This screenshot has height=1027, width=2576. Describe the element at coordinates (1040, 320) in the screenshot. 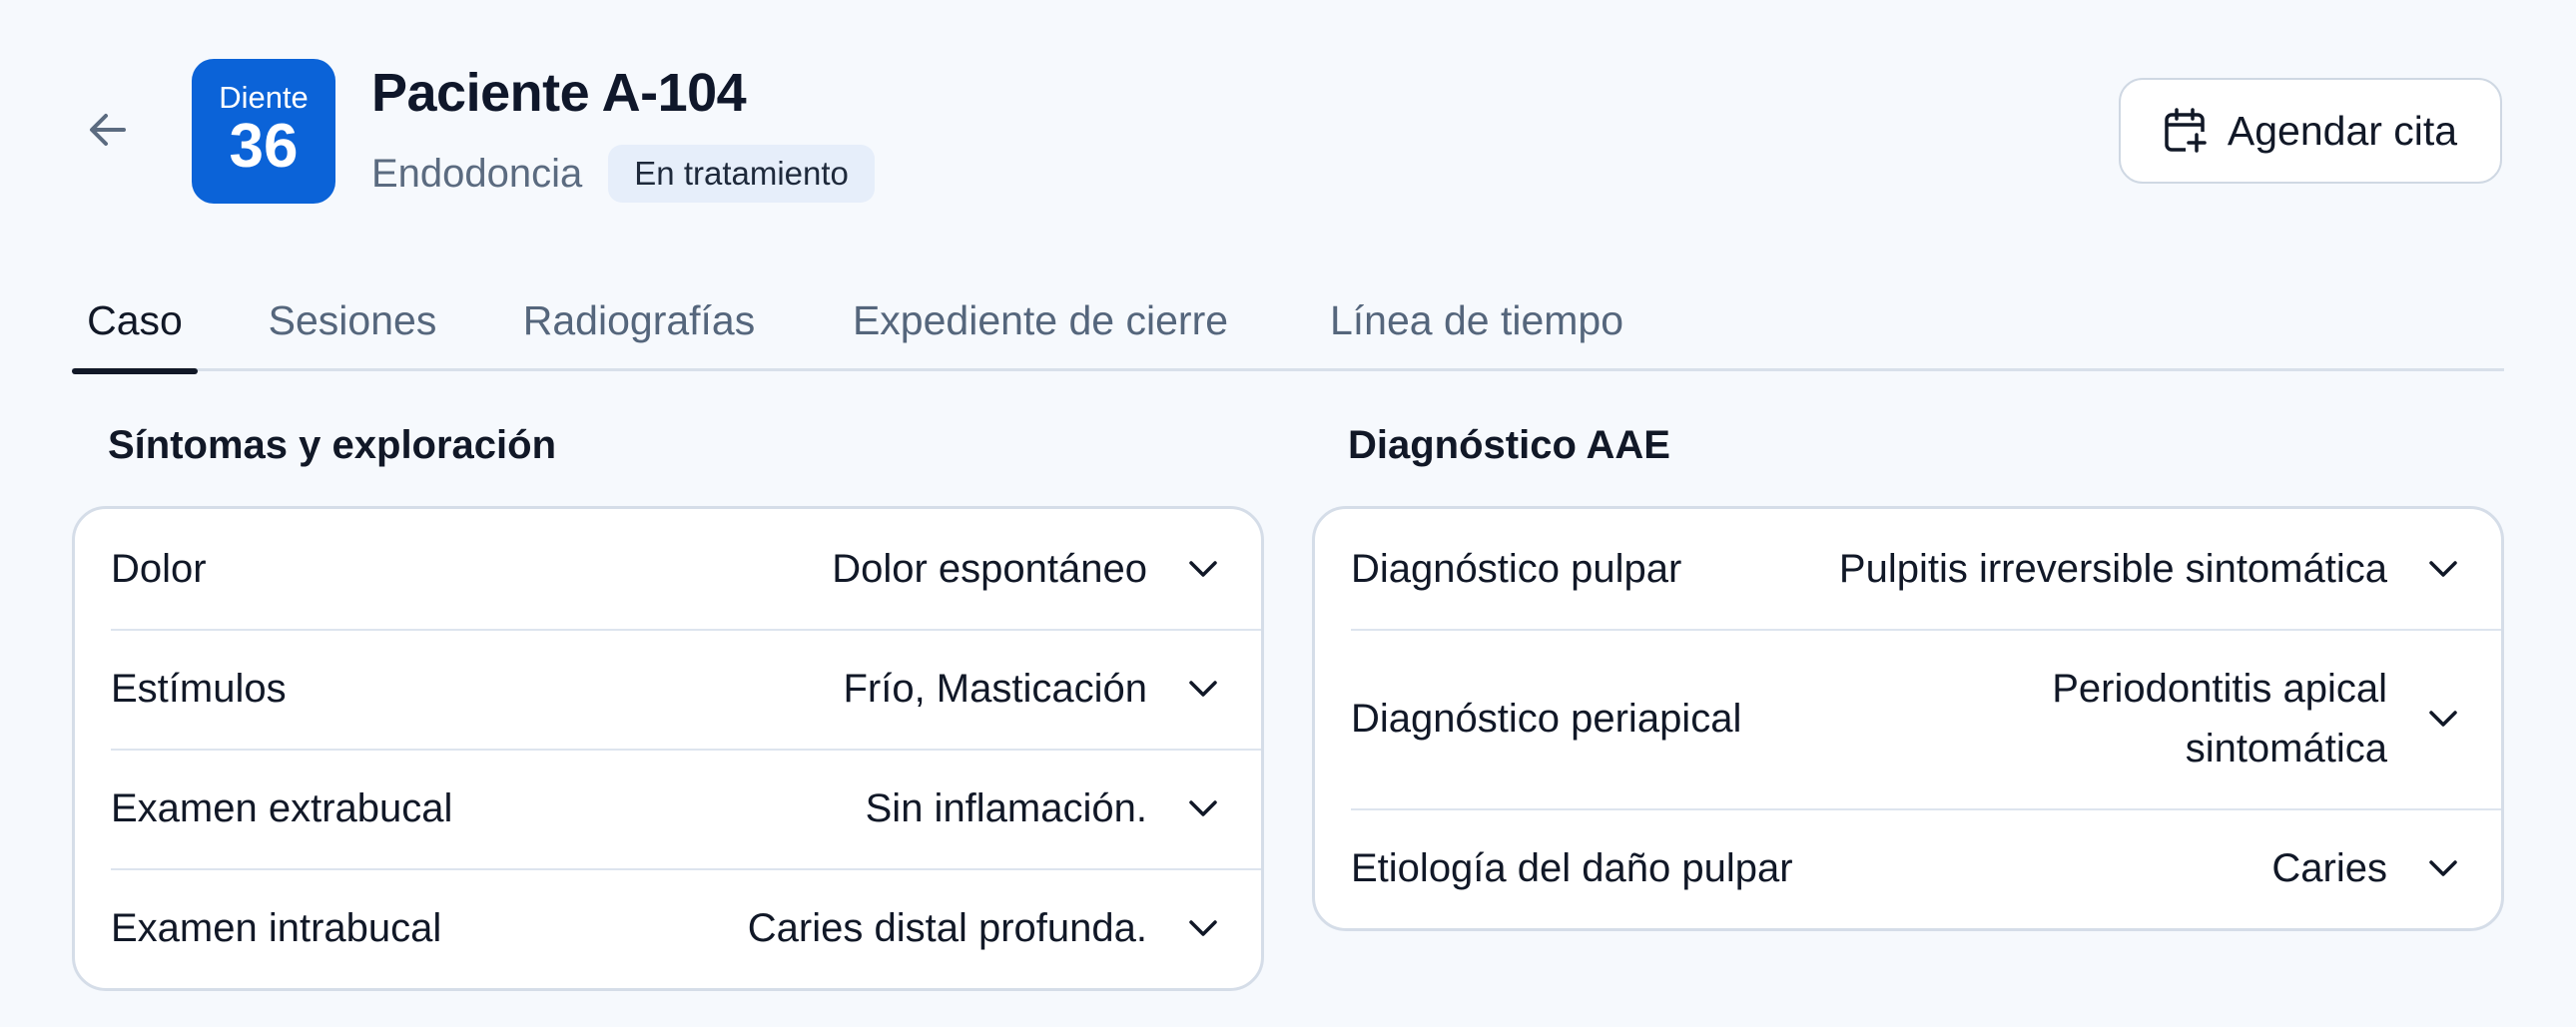

I see `tab-expediente-de-cierre: Expediente de cierre` at that location.